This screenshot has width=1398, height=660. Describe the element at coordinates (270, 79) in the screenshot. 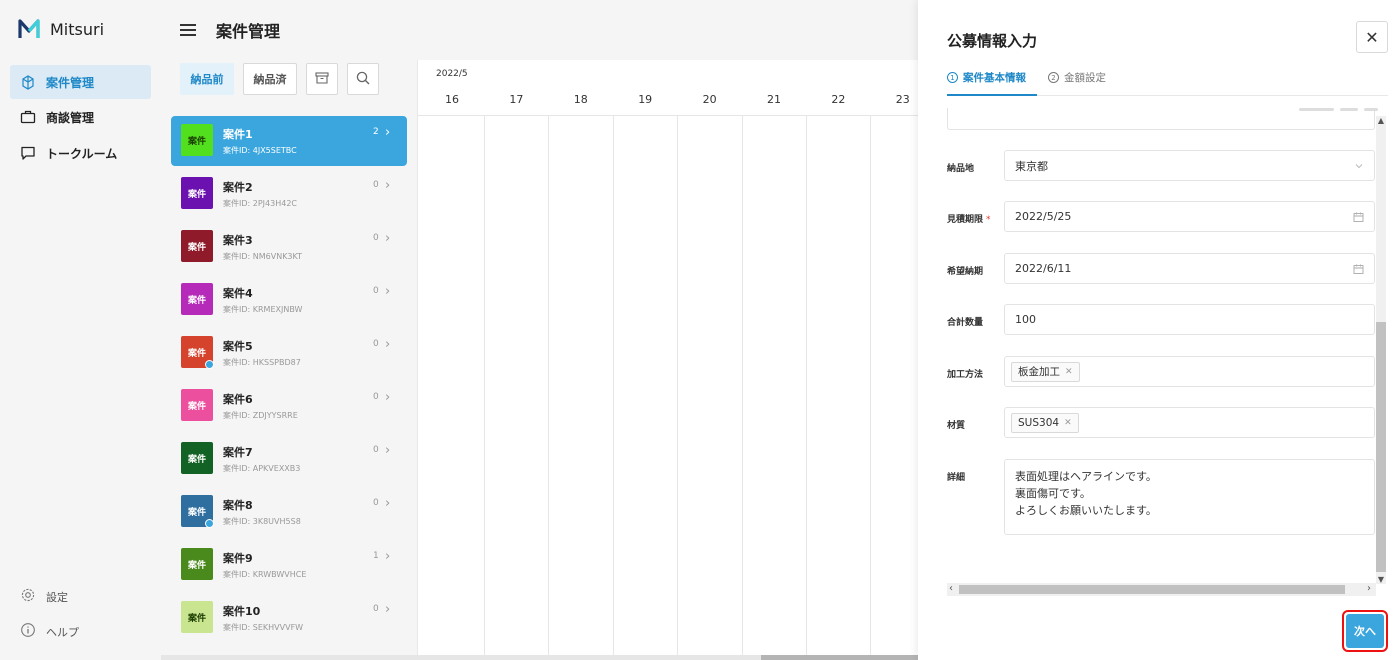

I see `after-delivery-button: 納品済` at that location.